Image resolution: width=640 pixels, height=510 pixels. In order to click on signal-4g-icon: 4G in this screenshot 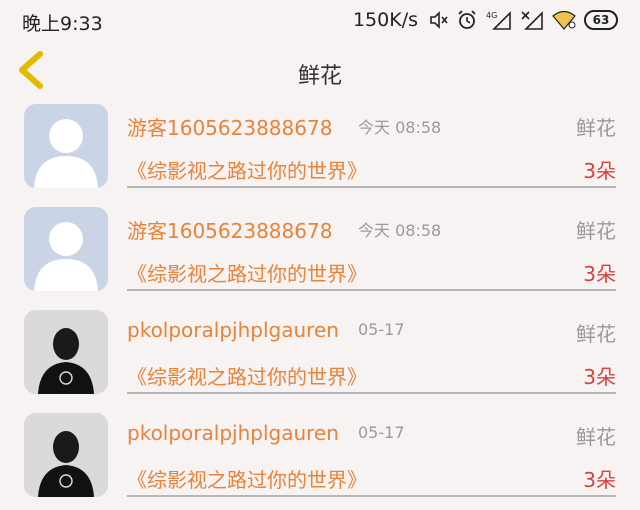, I will do `click(499, 20)`.